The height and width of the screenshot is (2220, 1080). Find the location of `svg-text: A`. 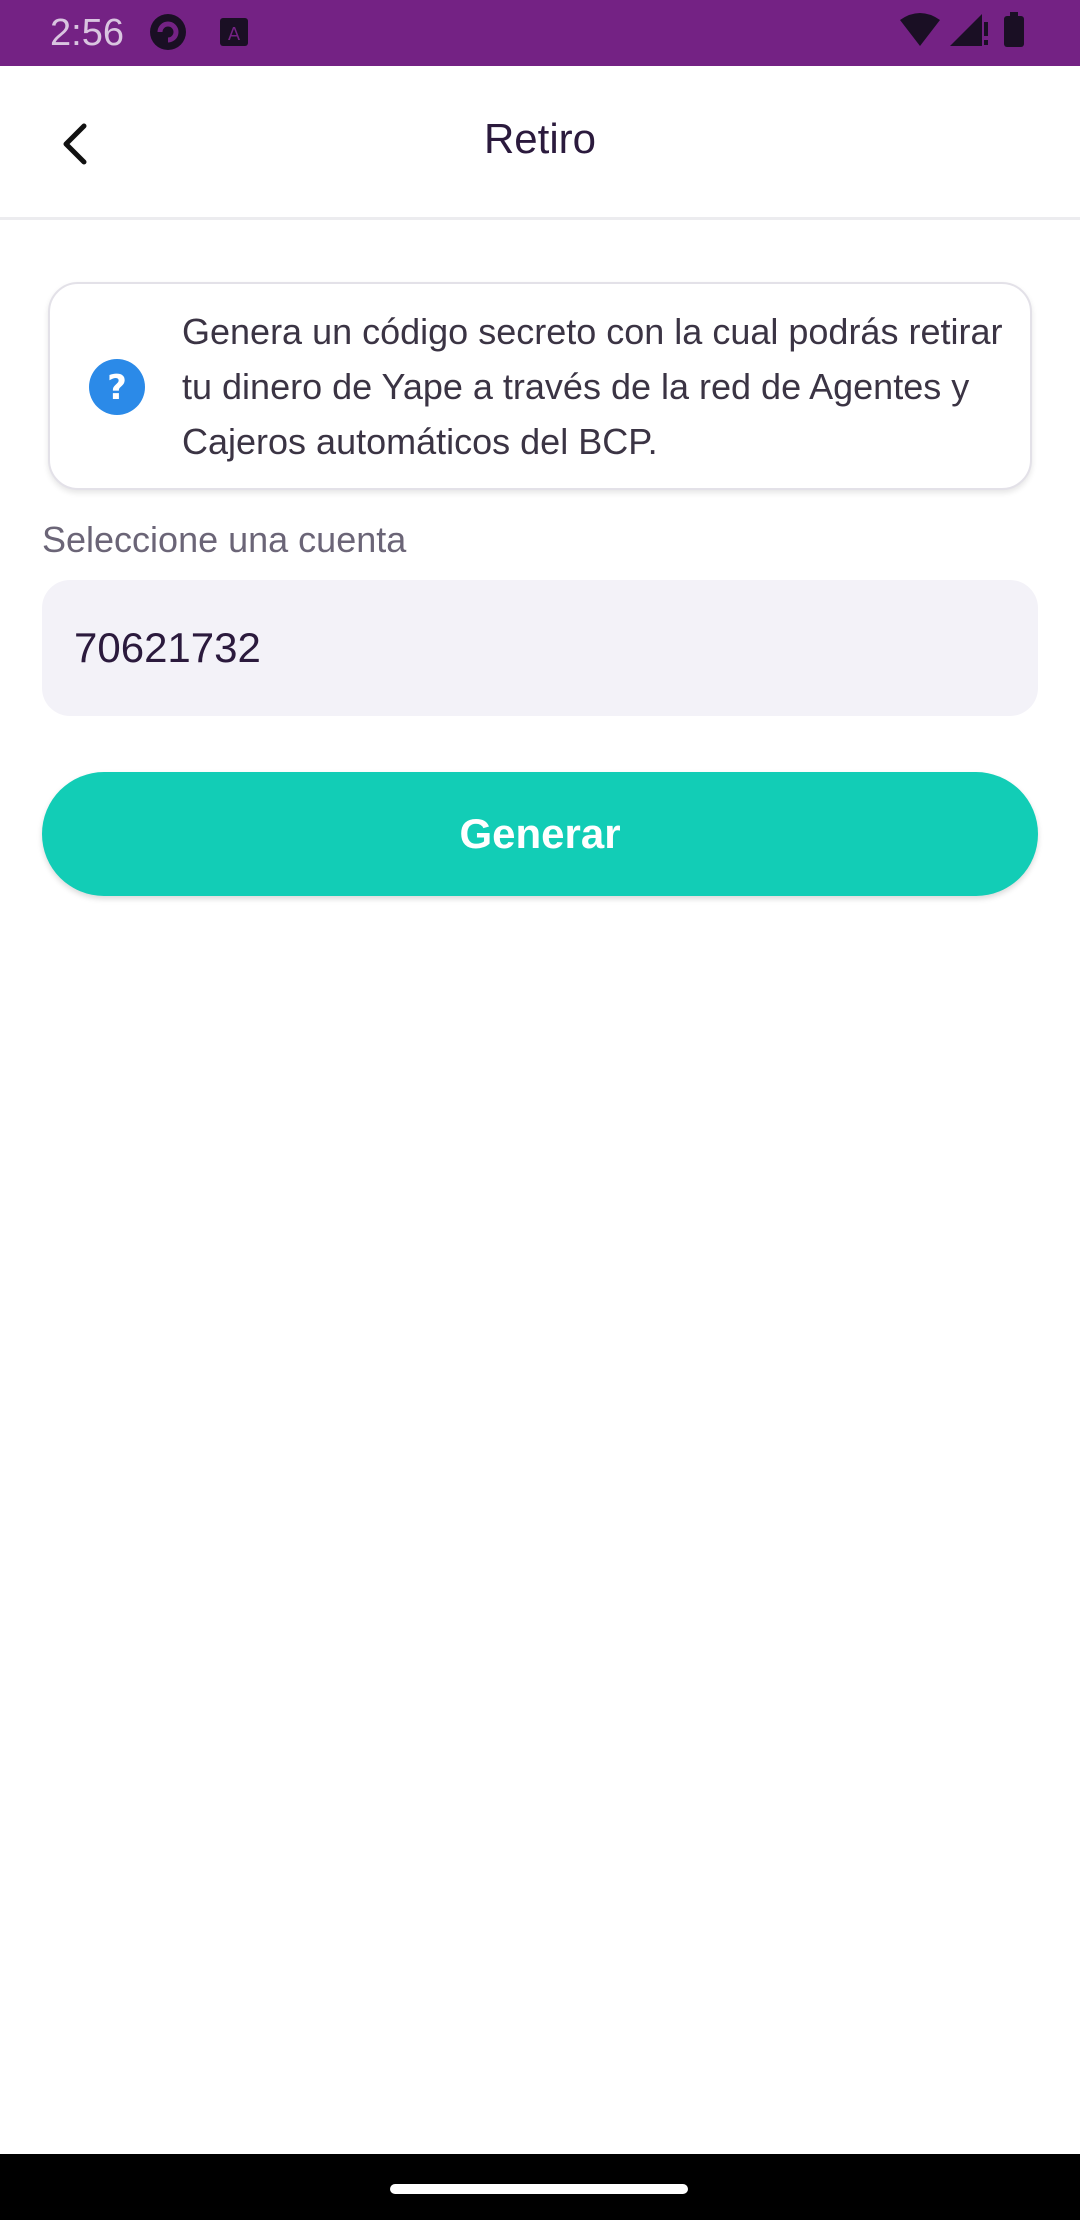

svg-text: A is located at coordinates (234, 34).